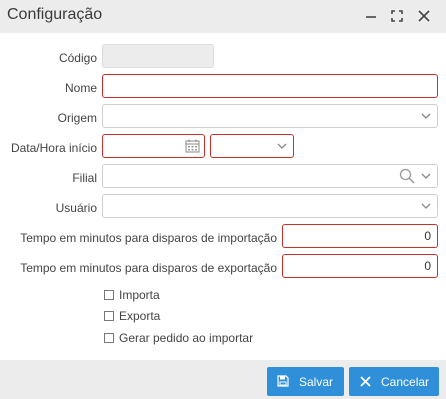 This screenshot has height=399, width=446. What do you see at coordinates (223, 379) in the screenshot?
I see `dialog-footer: Salvar Cancelar` at bounding box center [223, 379].